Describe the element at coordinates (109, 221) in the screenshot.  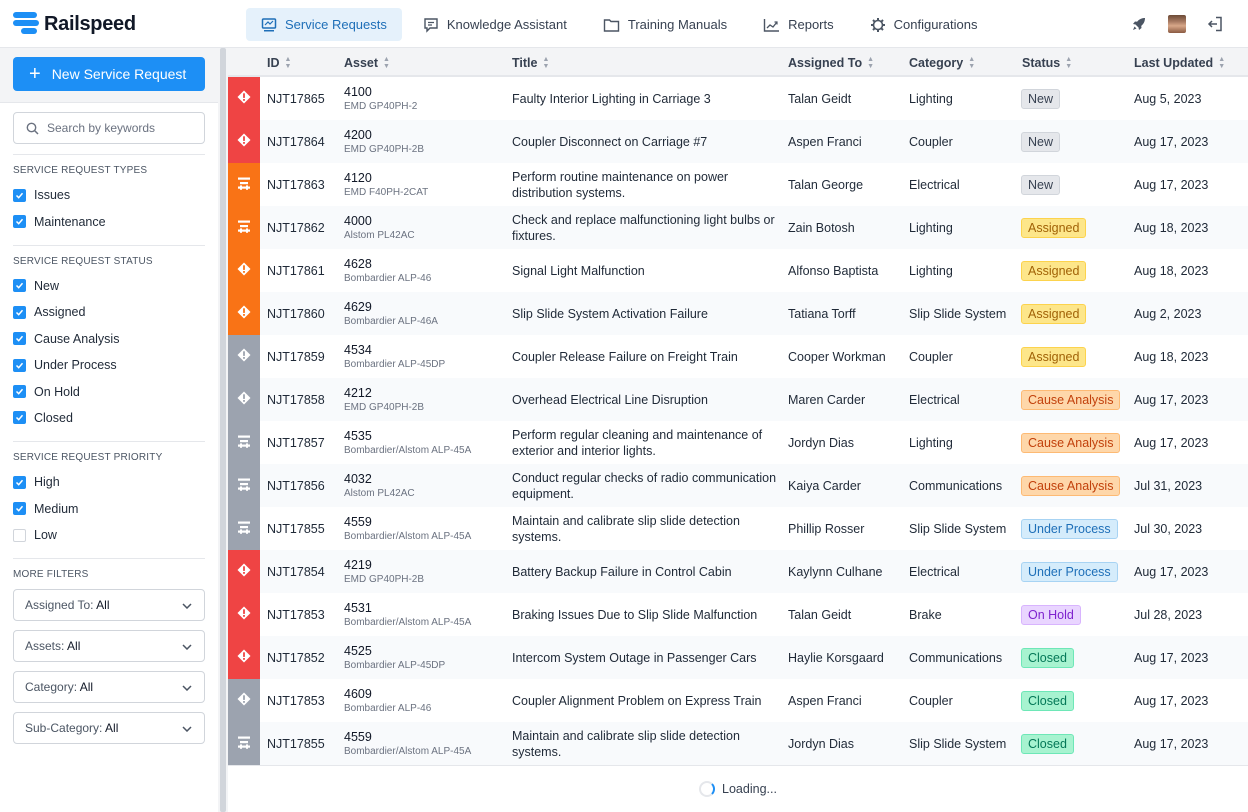
I see `filter-maintenance: Maintenance` at that location.